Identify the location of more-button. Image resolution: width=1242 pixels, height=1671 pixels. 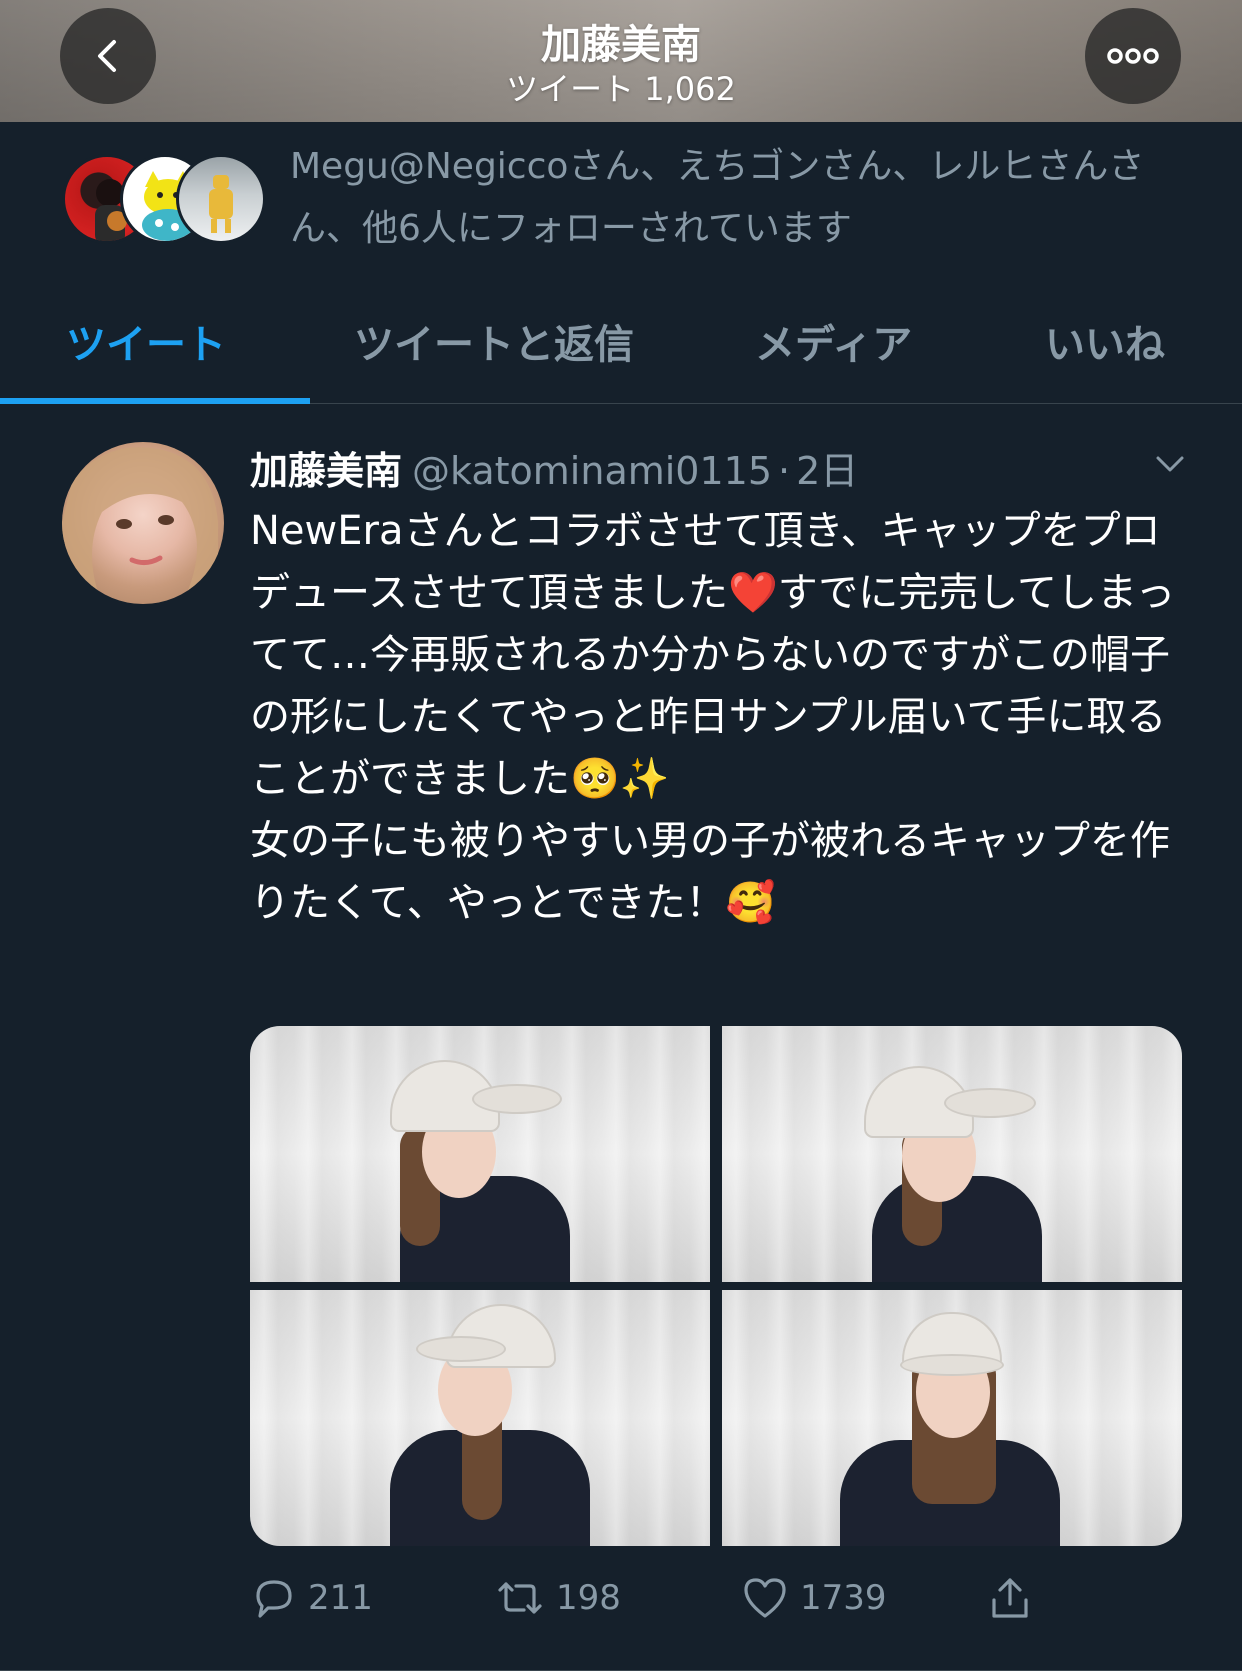
(1133, 56).